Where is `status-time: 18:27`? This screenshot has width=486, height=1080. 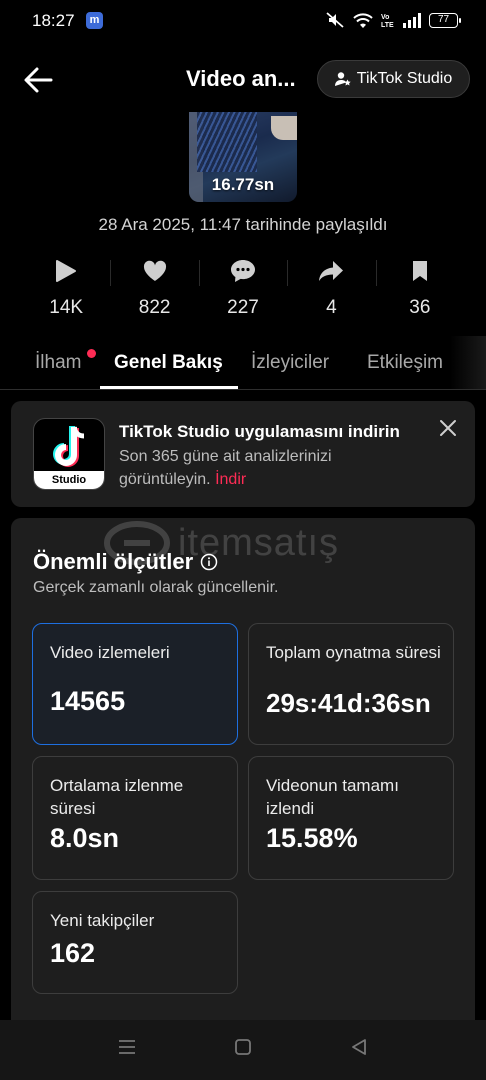 status-time: 18:27 is located at coordinates (53, 20).